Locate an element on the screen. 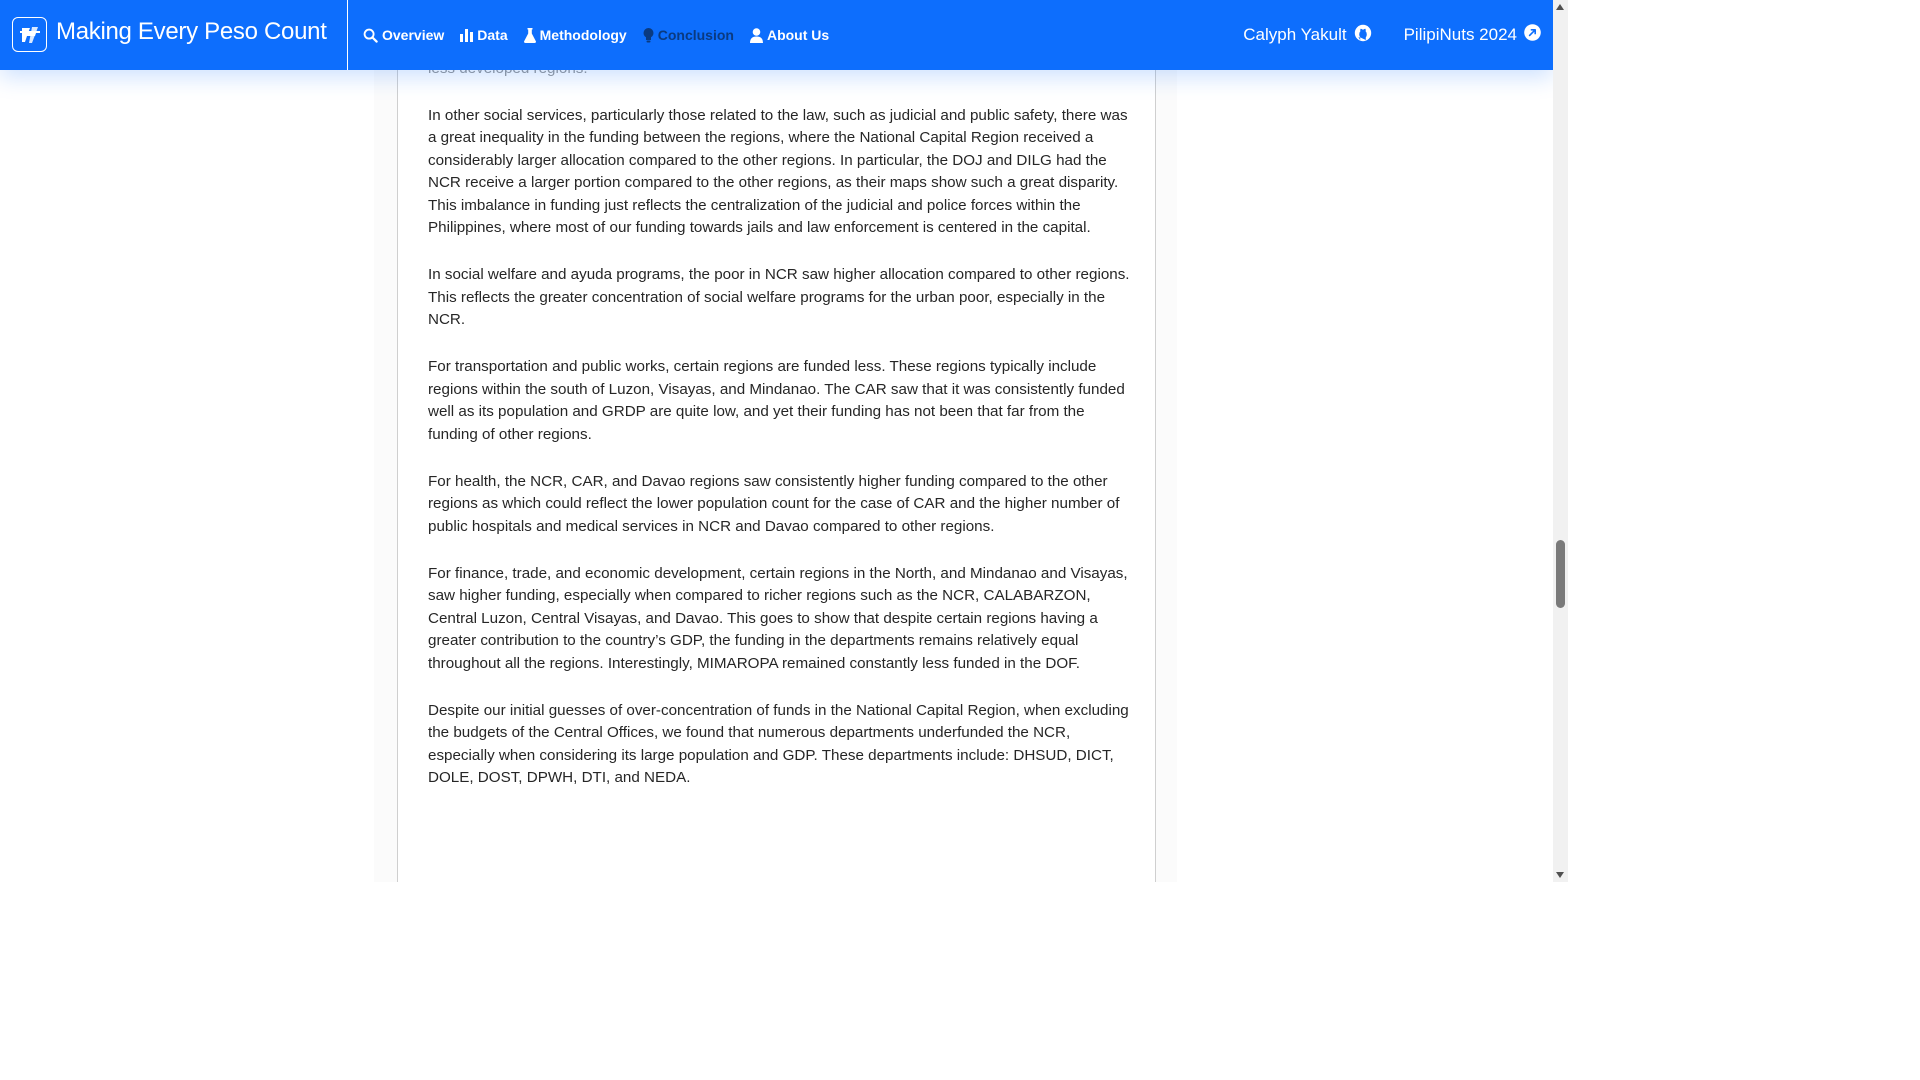 This screenshot has width=1920, height=1080. nav-external-links: Calyph Yakult PilipiNuts 2024 is located at coordinates (1376, 35).